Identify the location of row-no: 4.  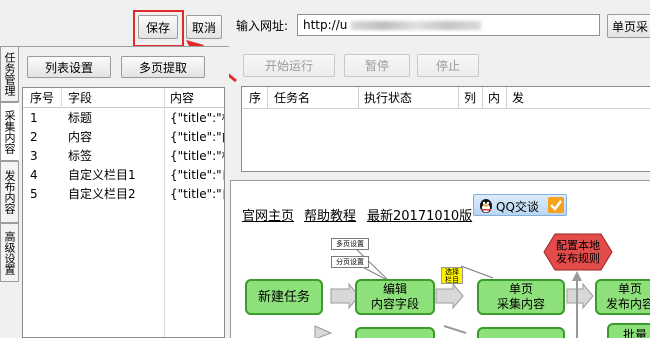
(34, 175).